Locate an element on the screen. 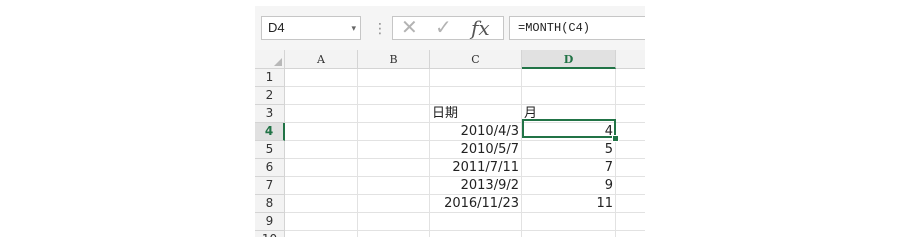 Image resolution: width=900 pixels, height=240 pixels. cell-c8: 2016/11/23 is located at coordinates (476, 204).